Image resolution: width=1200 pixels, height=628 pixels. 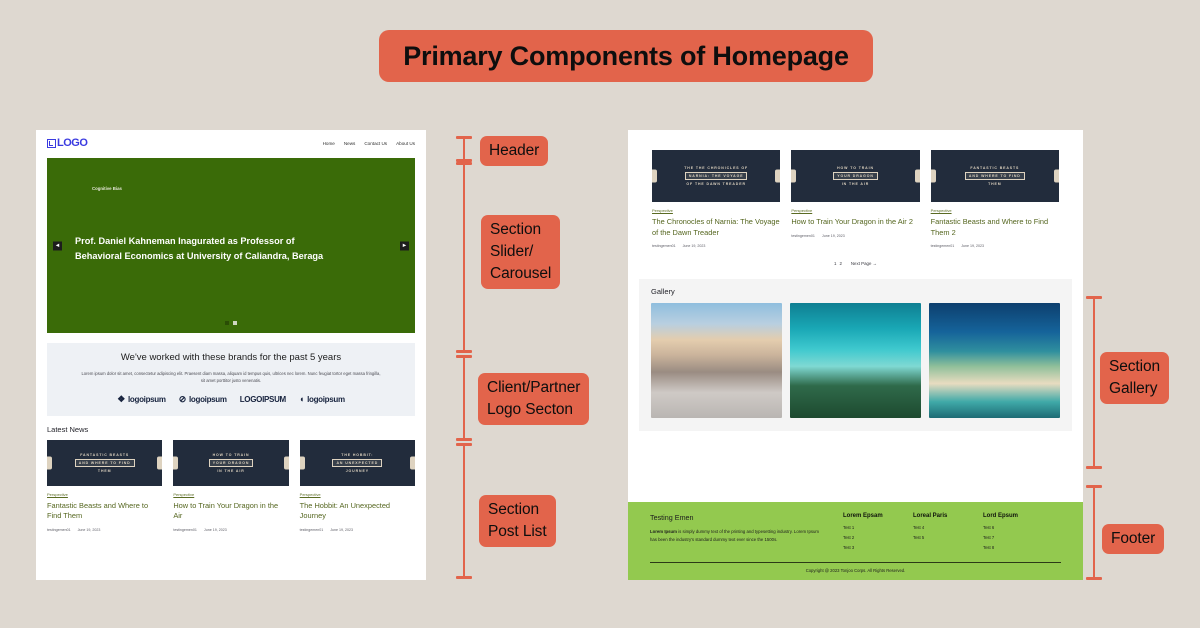 What do you see at coordinates (835, 263) in the screenshot?
I see `page-link-1: 1` at bounding box center [835, 263].